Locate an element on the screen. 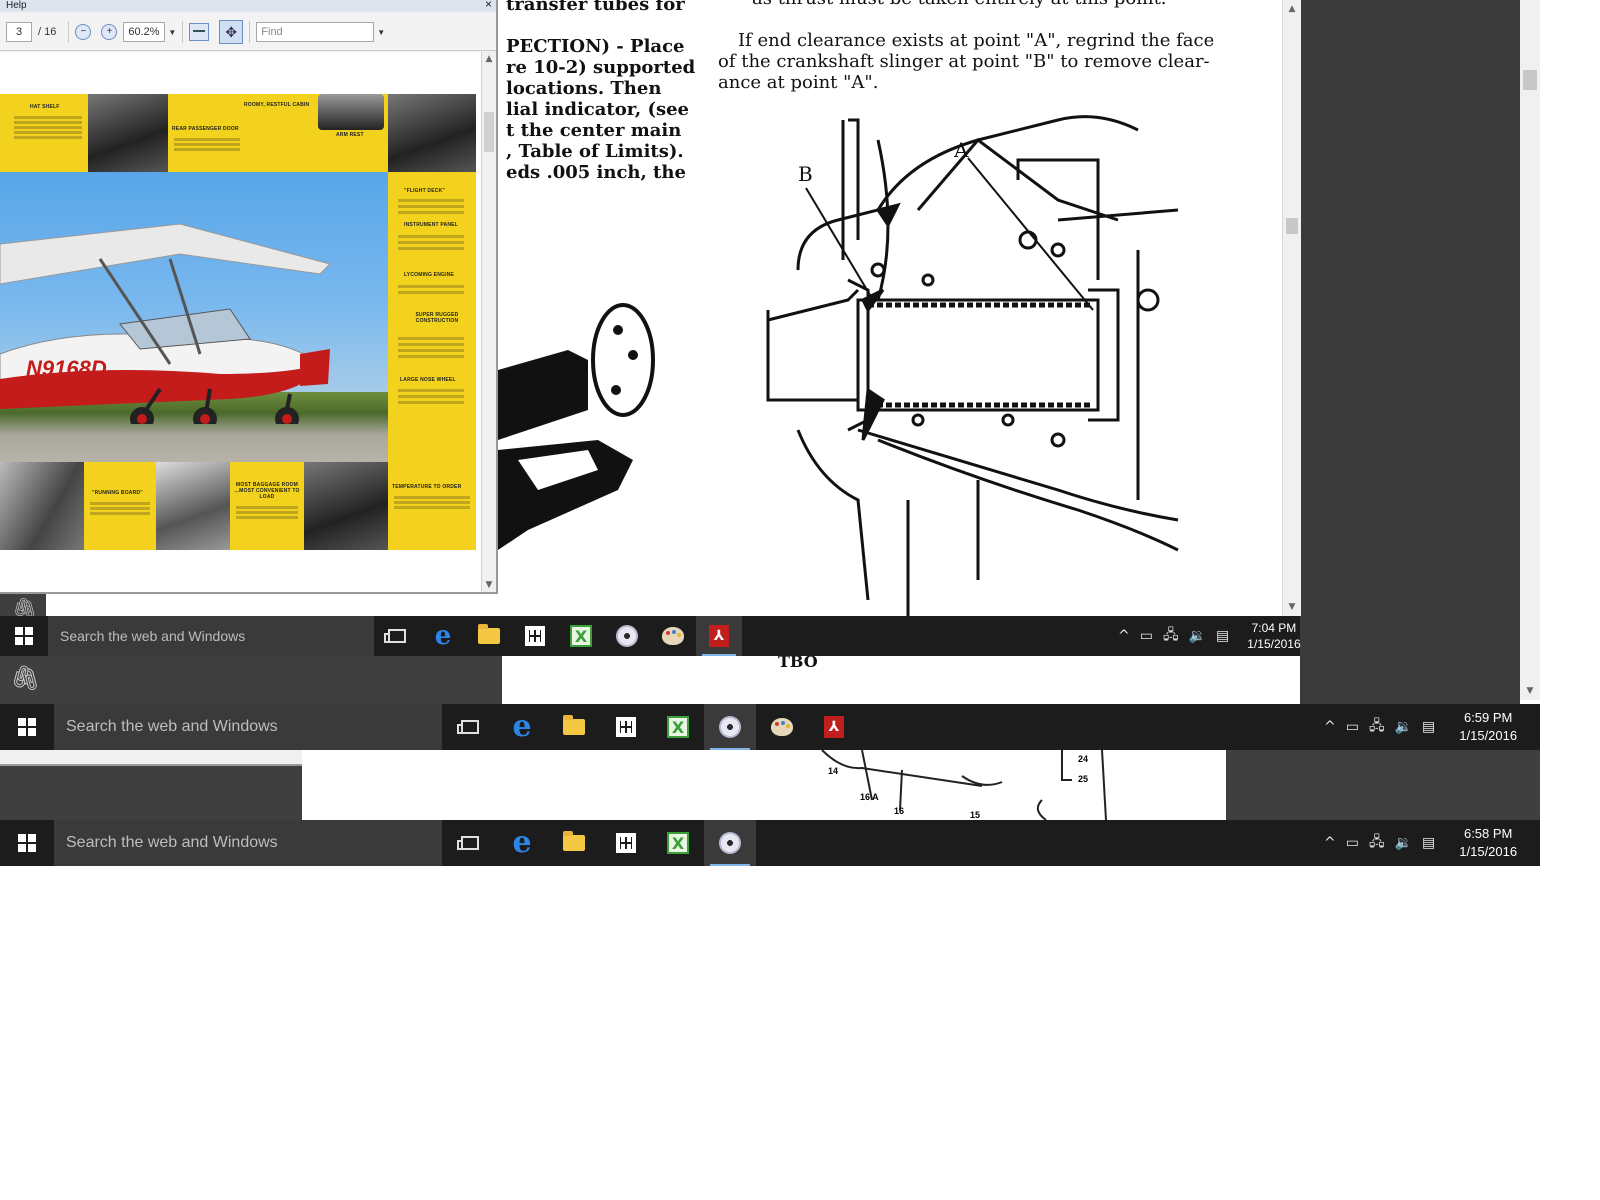  desktop-background is located at coordinates (1383, 785).